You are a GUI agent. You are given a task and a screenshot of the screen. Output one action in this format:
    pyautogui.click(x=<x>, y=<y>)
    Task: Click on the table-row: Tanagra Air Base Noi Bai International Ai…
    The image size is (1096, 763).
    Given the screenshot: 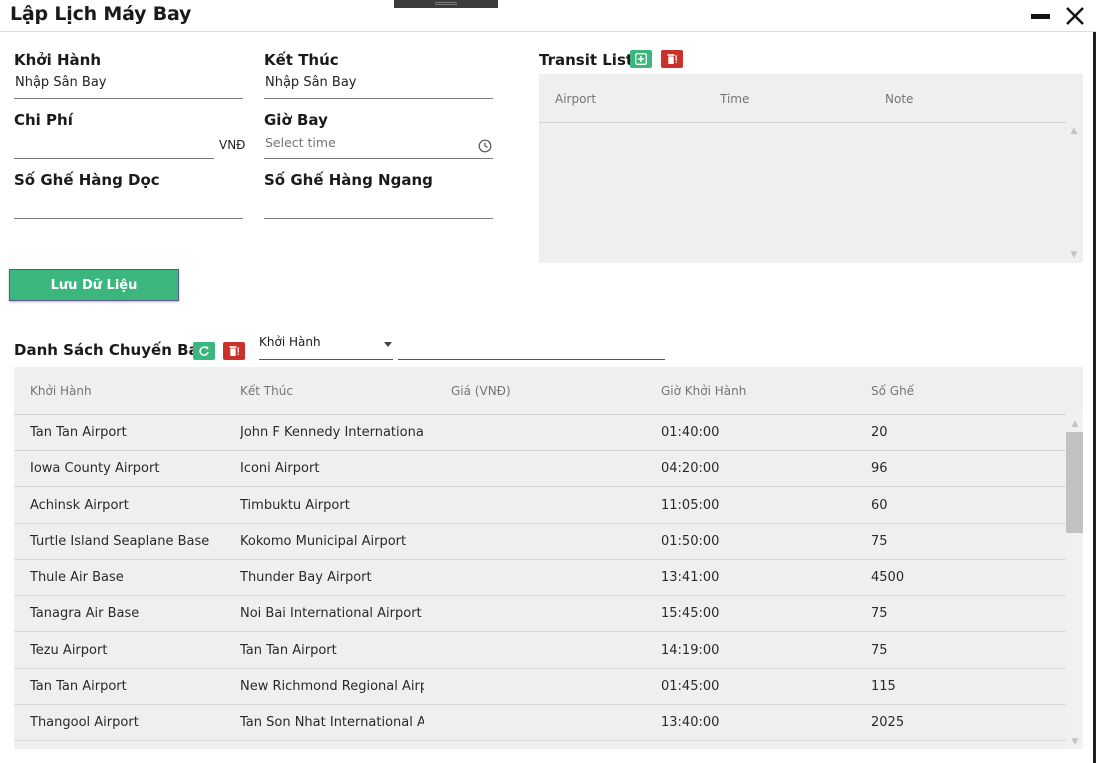 What is the action you would take?
    pyautogui.click(x=540, y=614)
    